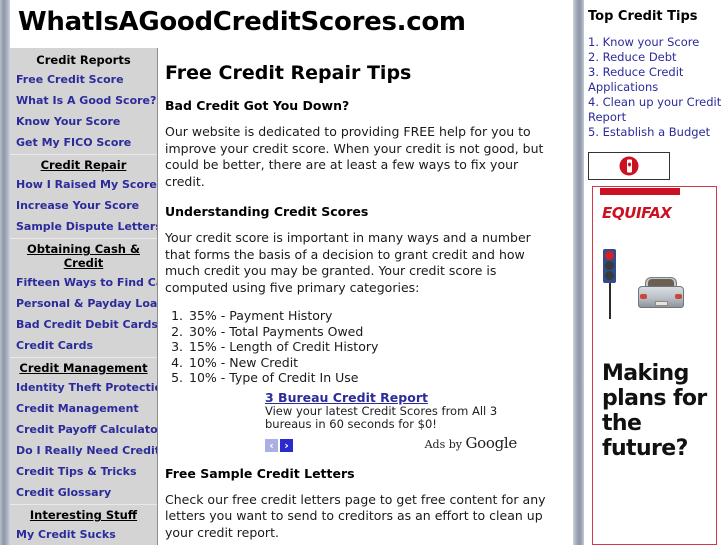 This screenshot has height=545, width=727. I want to click on sidebar-item-credit-payoff-calculator: Credit Payoff Calculator, so click(83, 429).